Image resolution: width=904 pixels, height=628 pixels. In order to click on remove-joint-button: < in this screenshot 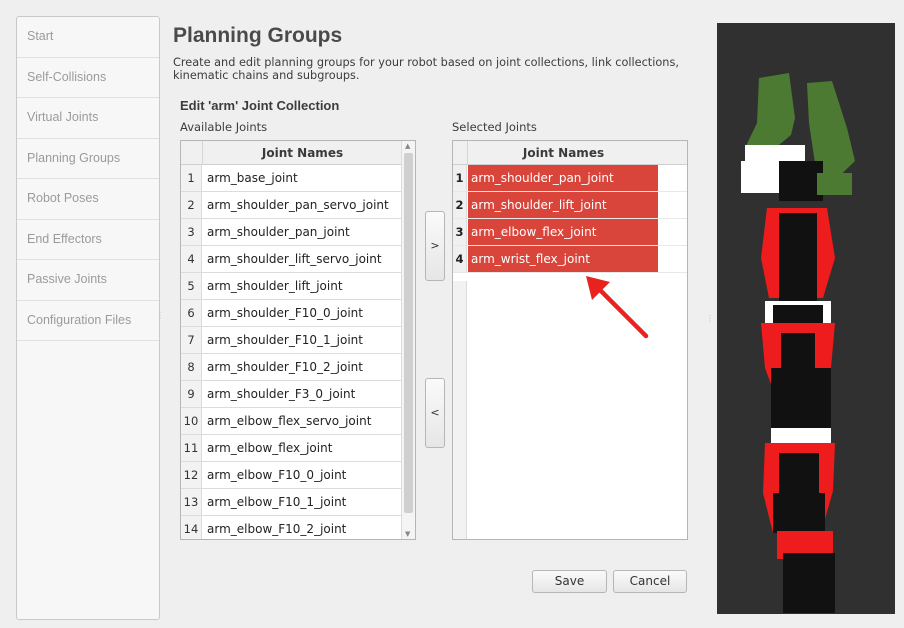, I will do `click(435, 413)`.